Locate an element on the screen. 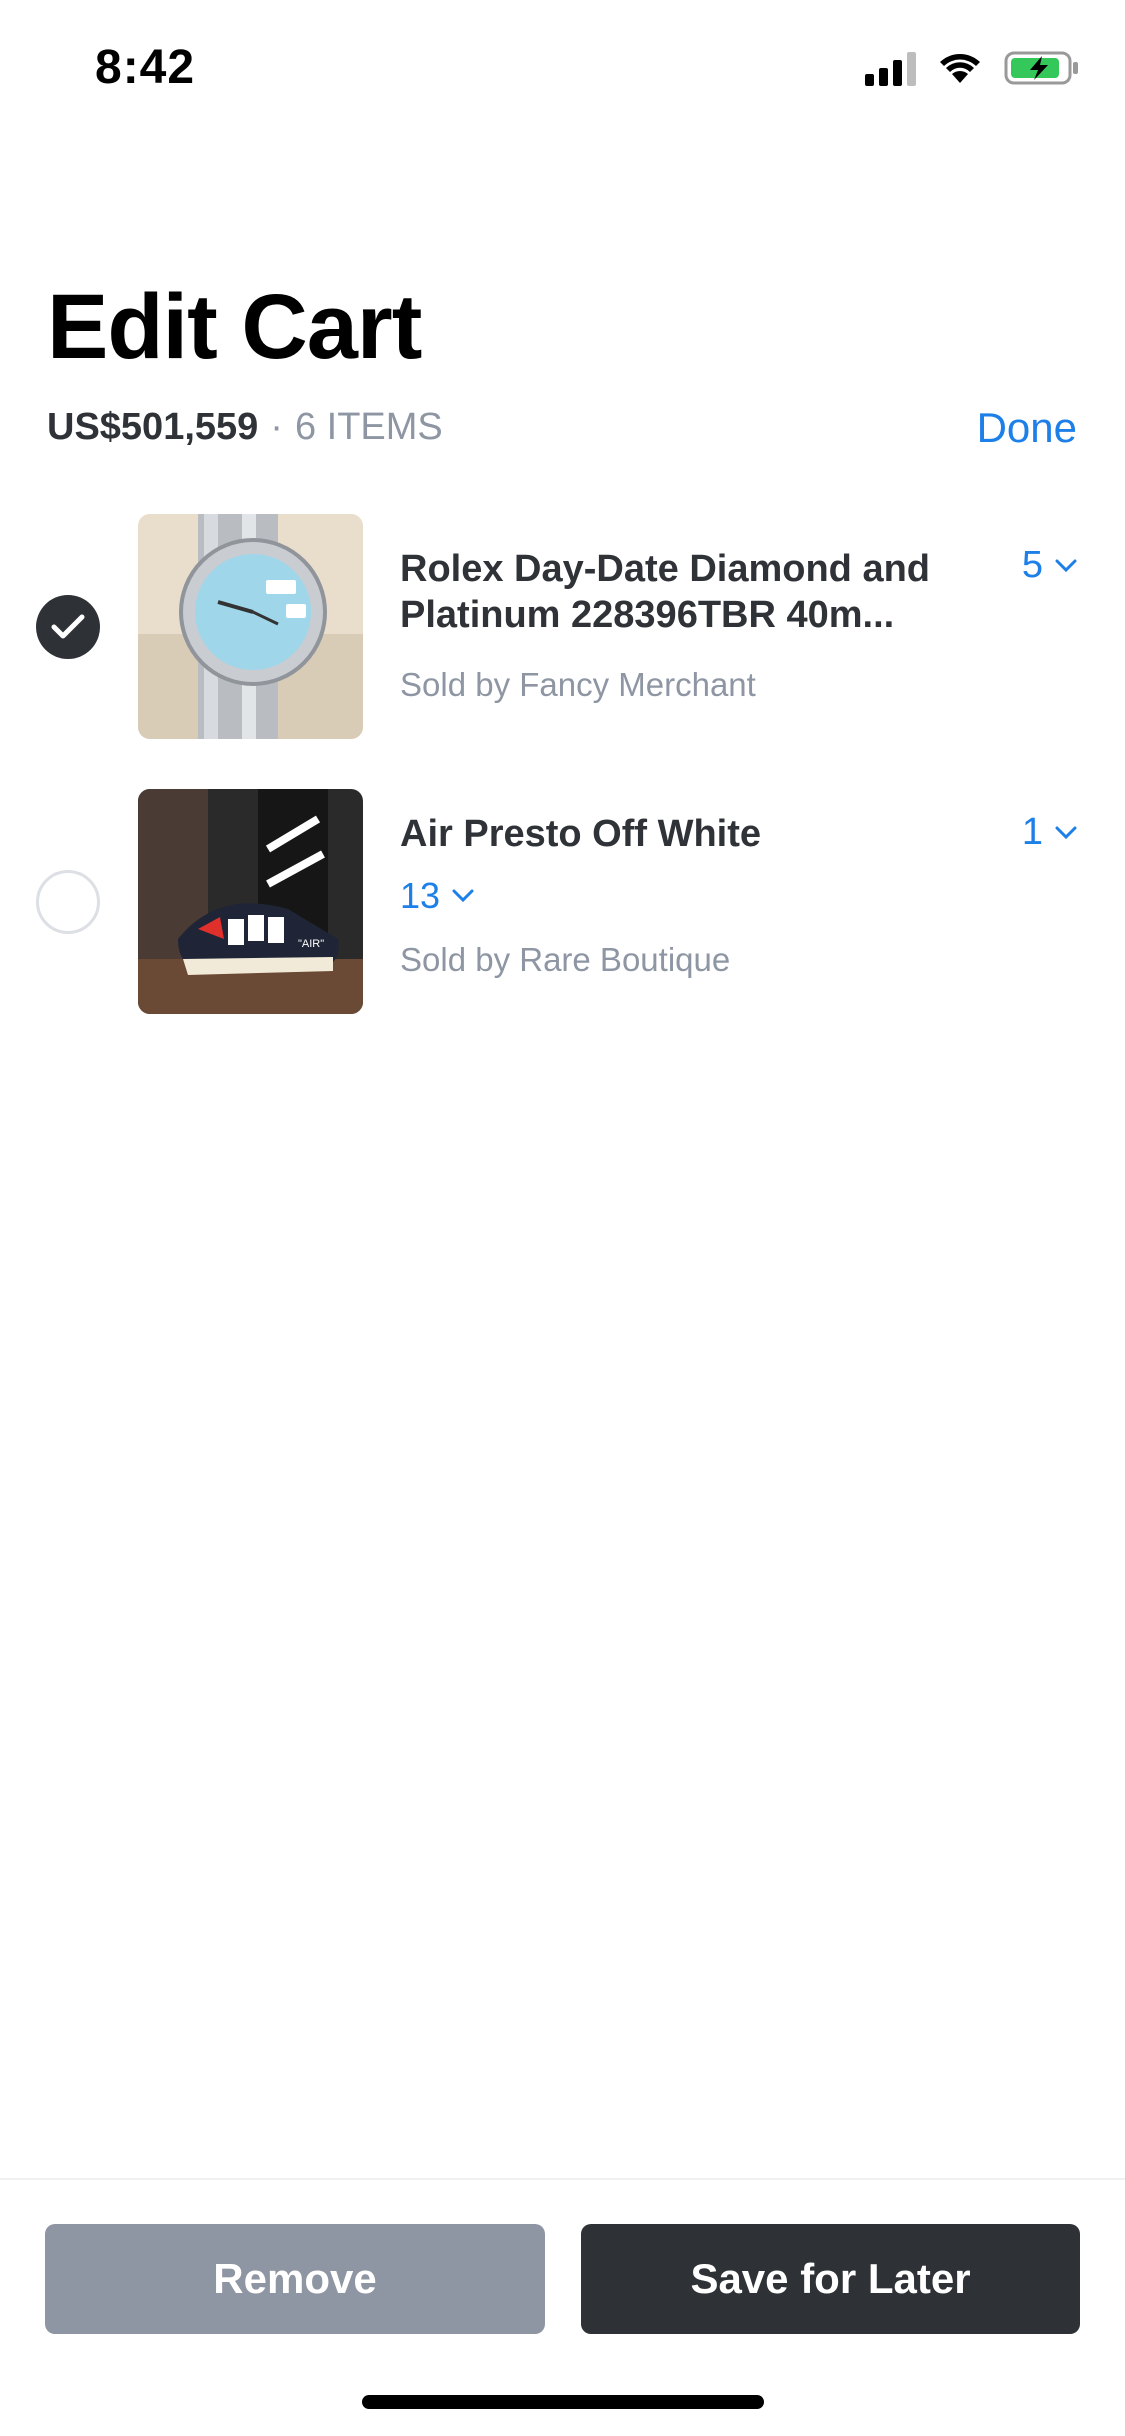 This screenshot has width=1125, height=2436. product-image is located at coordinates (250, 626).